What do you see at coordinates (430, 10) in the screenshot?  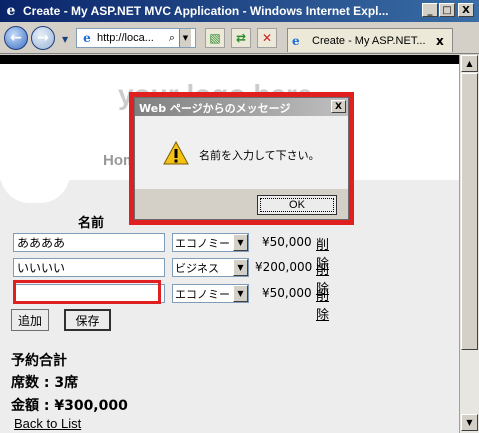 I see `minimize-button: _` at bounding box center [430, 10].